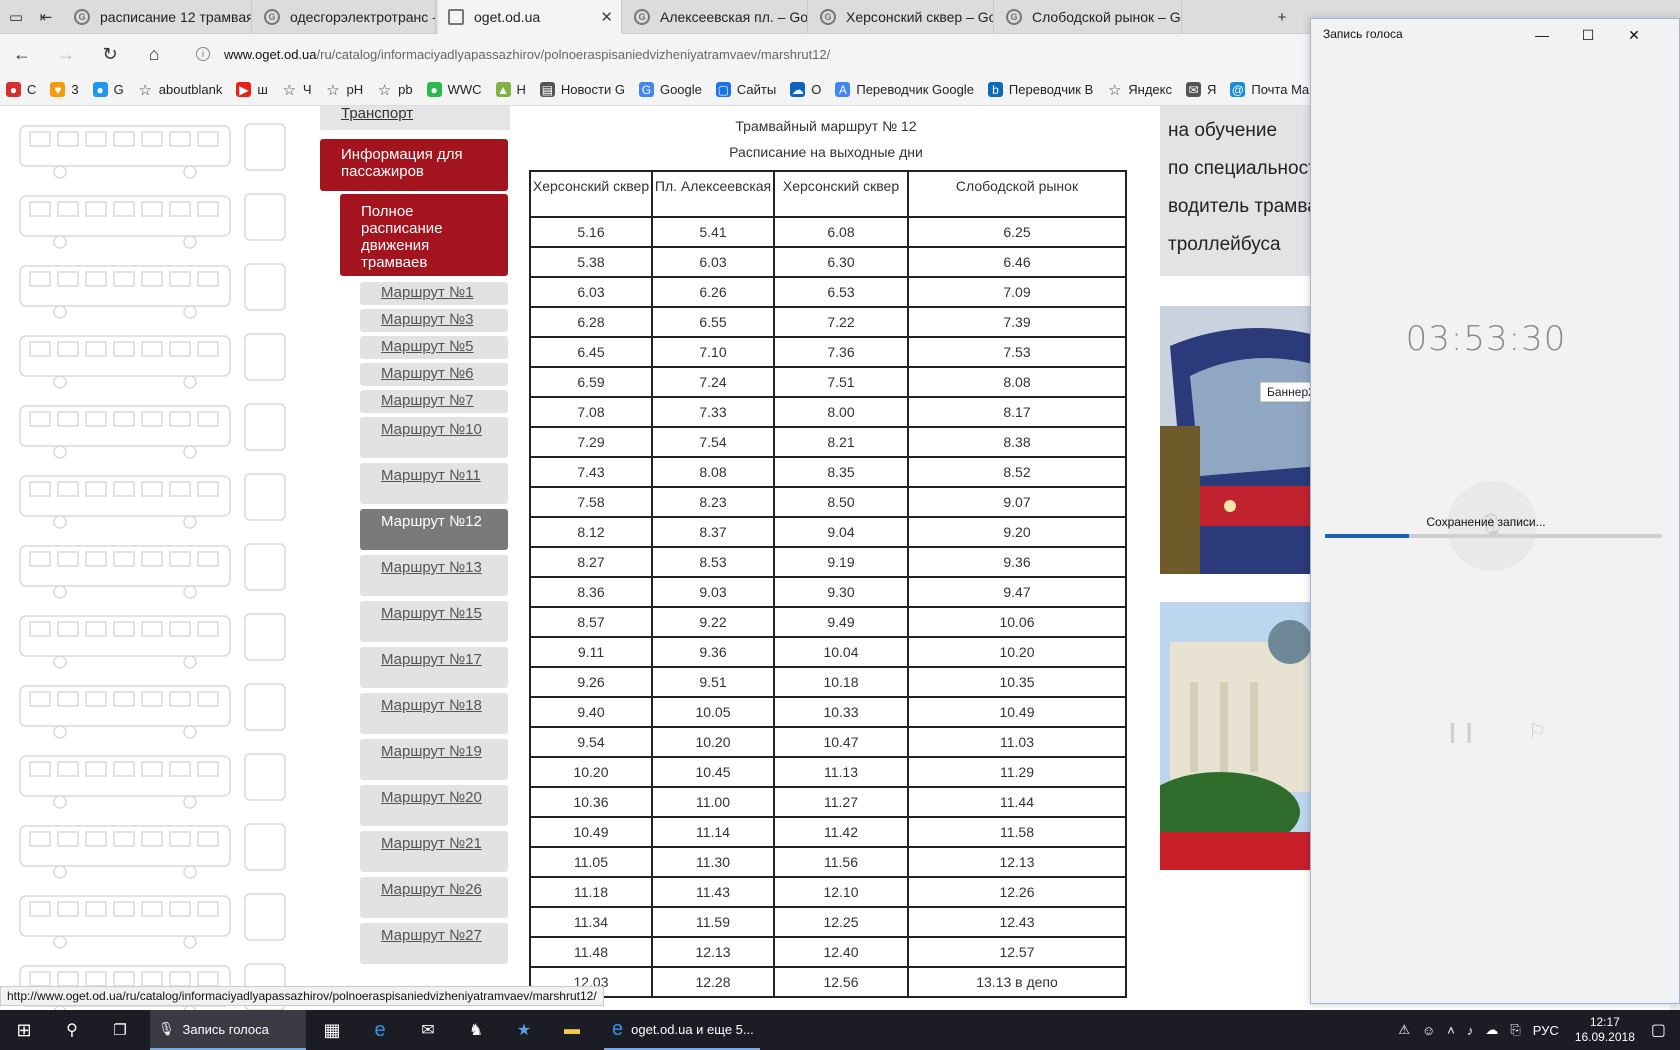 The width and height of the screenshot is (1680, 1050). Describe the element at coordinates (434, 851) in the screenshot. I see `route-link: Маршрут №21` at that location.